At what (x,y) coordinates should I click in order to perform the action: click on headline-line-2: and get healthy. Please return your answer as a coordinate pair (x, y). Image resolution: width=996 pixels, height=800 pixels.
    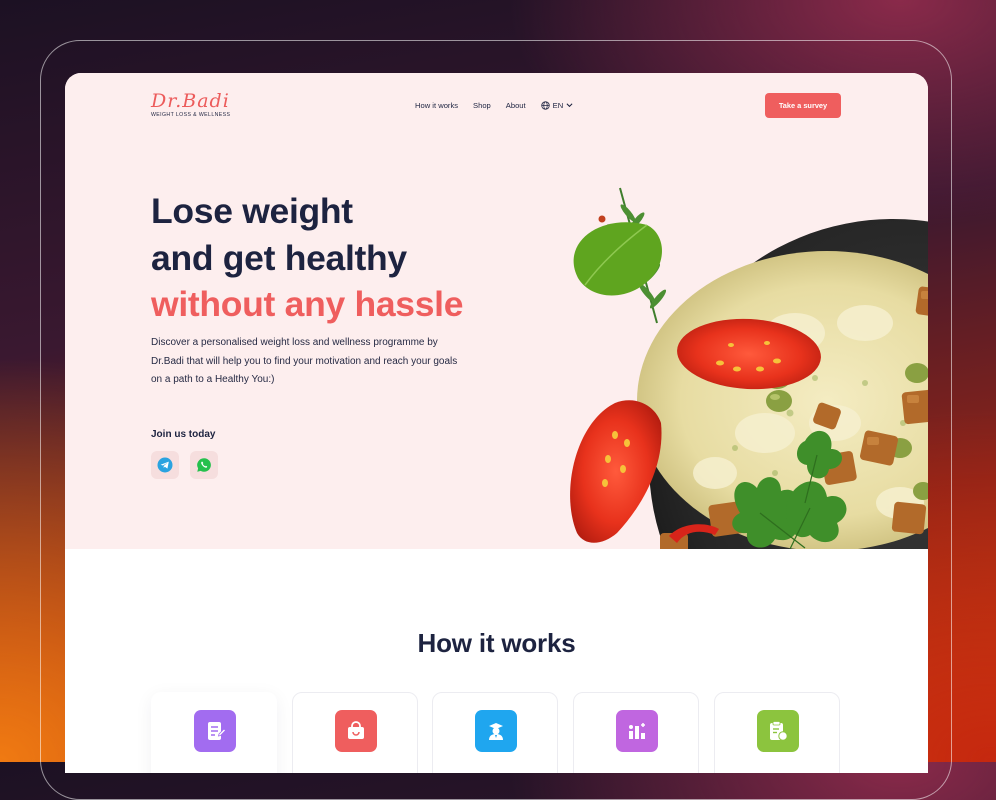
    Looking at the image, I should click on (279, 257).